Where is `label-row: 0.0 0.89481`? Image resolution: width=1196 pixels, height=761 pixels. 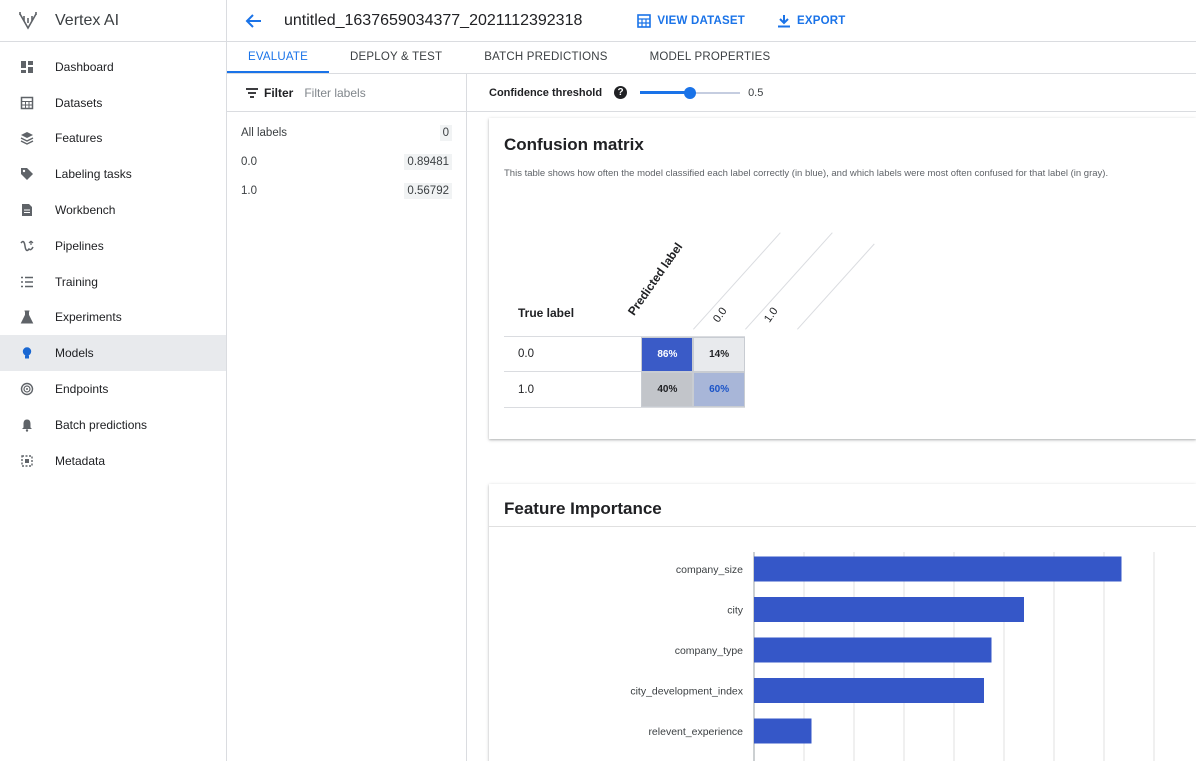
label-row: 0.0 0.89481 is located at coordinates (346, 161).